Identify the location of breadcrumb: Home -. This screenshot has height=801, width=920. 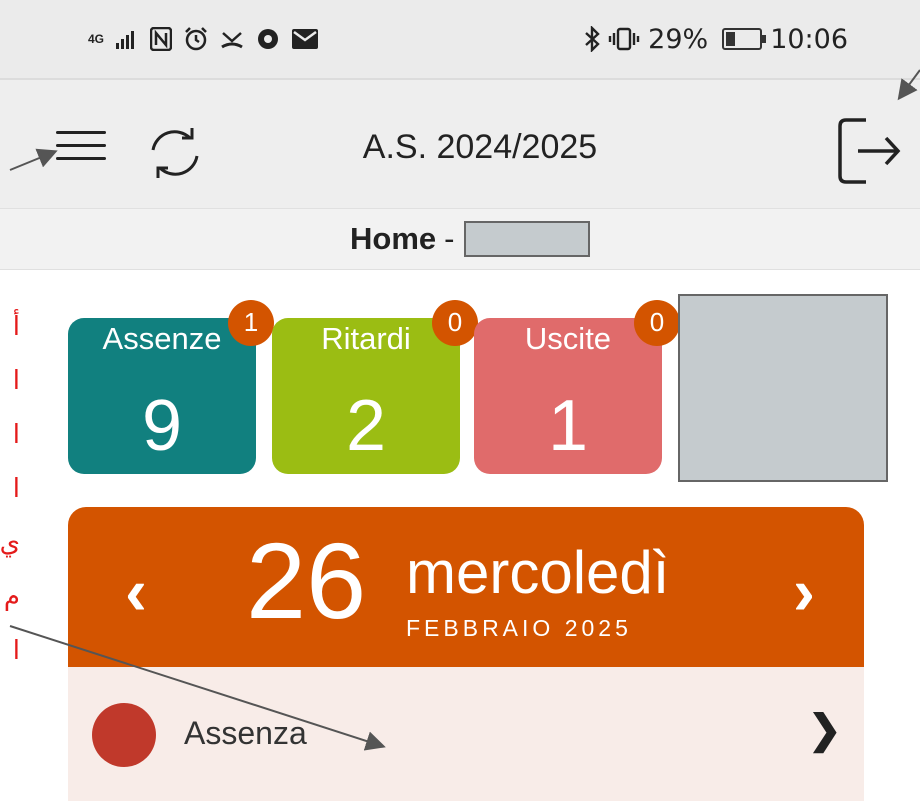
(470, 239).